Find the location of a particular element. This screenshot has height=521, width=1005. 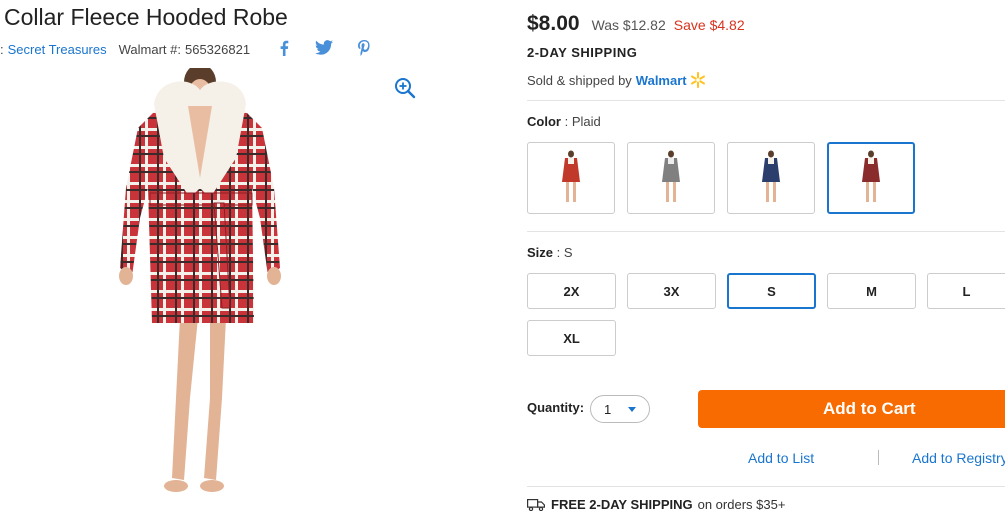

size-option-2x: 2X is located at coordinates (571, 291).